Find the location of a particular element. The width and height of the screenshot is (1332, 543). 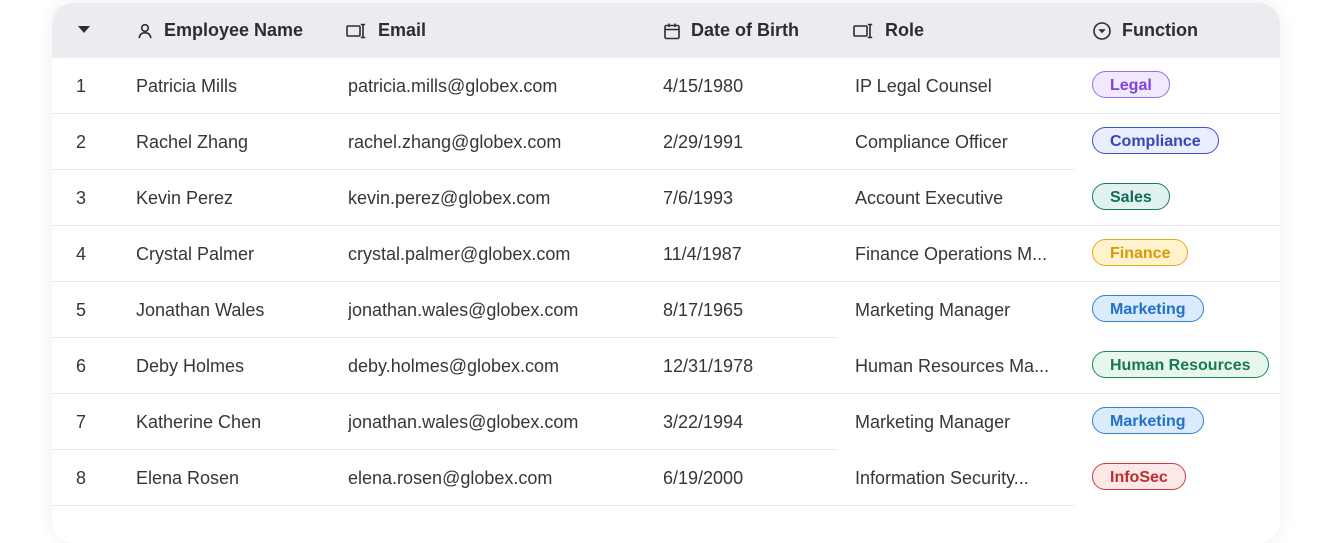

row-index: 7 is located at coordinates (96, 422).